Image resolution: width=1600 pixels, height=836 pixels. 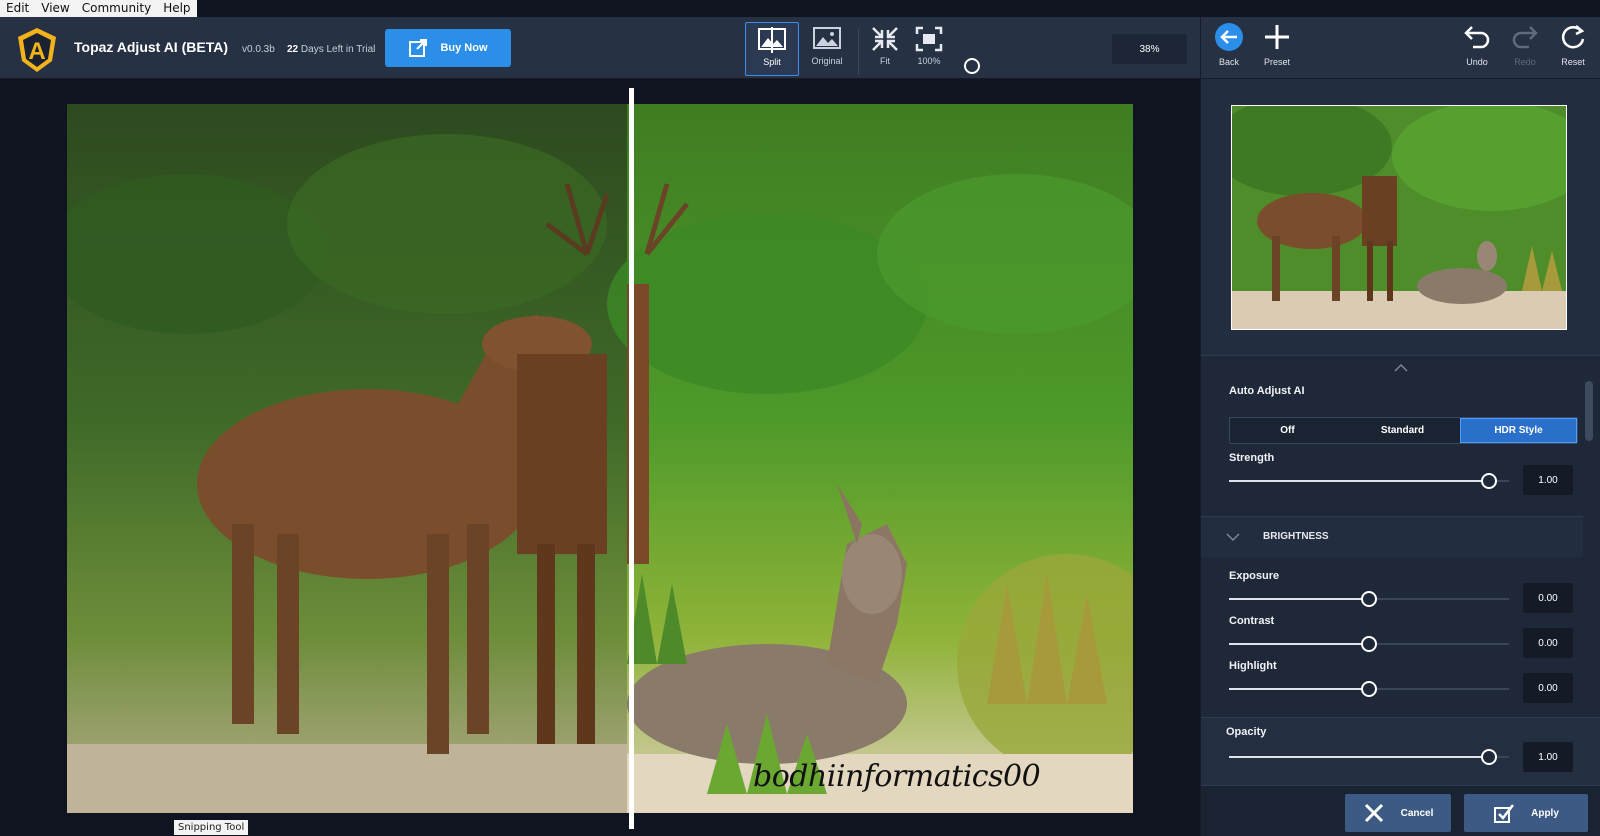 I want to click on reset-label: Reset, so click(x=1573, y=62).